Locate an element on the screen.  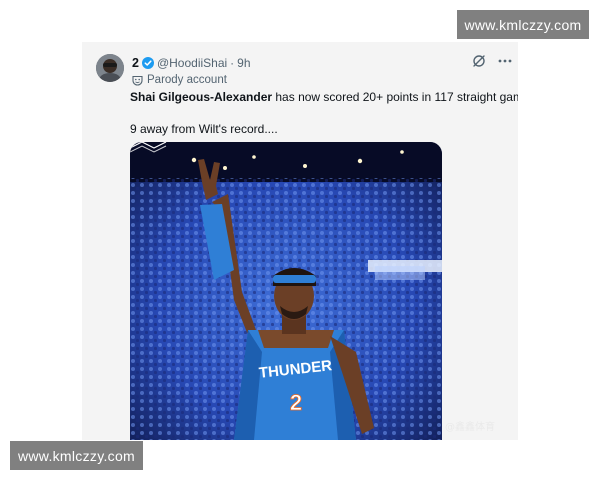
tweet-actions is located at coordinates (492, 61).